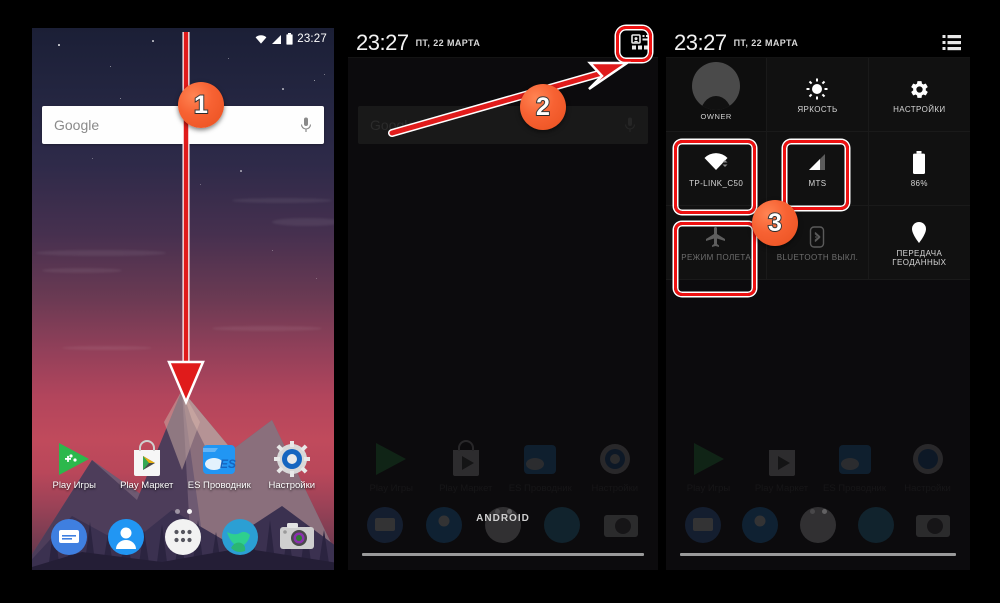  I want to click on status-bar-clock: 23:27, so click(312, 39).